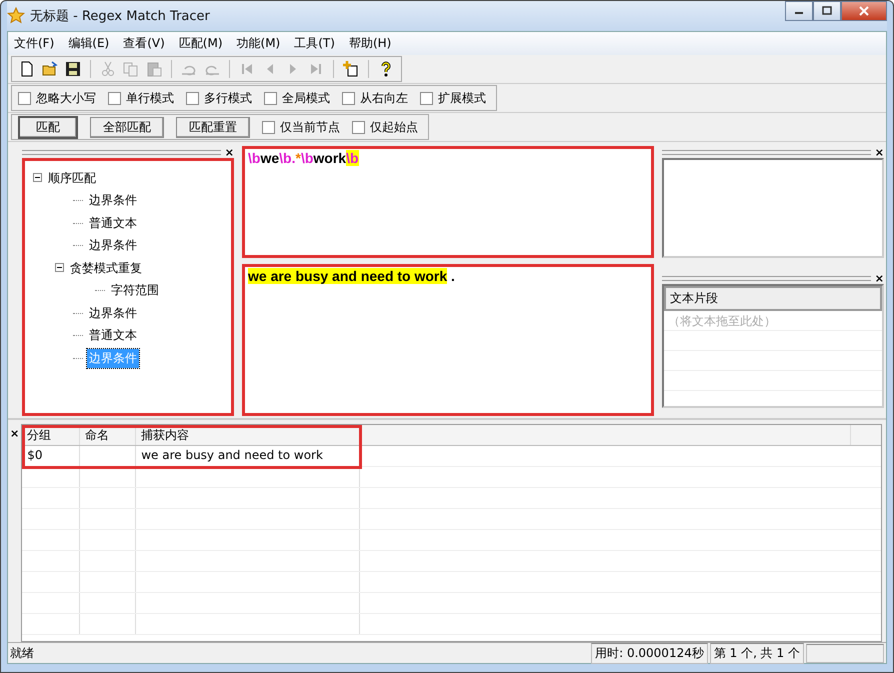  I want to click on column-header: 命名, so click(108, 435).